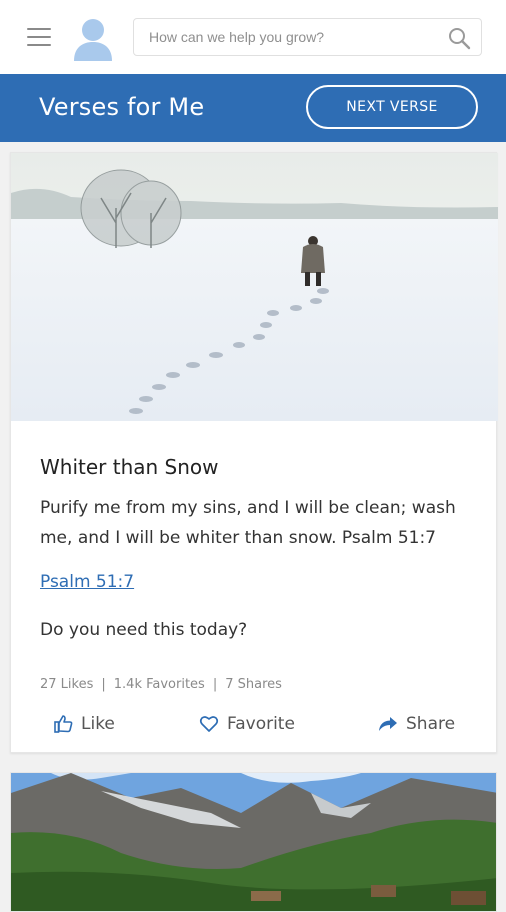 Image resolution: width=506 pixels, height=912 pixels. What do you see at coordinates (253, 842) in the screenshot?
I see `next-verse-card-image` at bounding box center [253, 842].